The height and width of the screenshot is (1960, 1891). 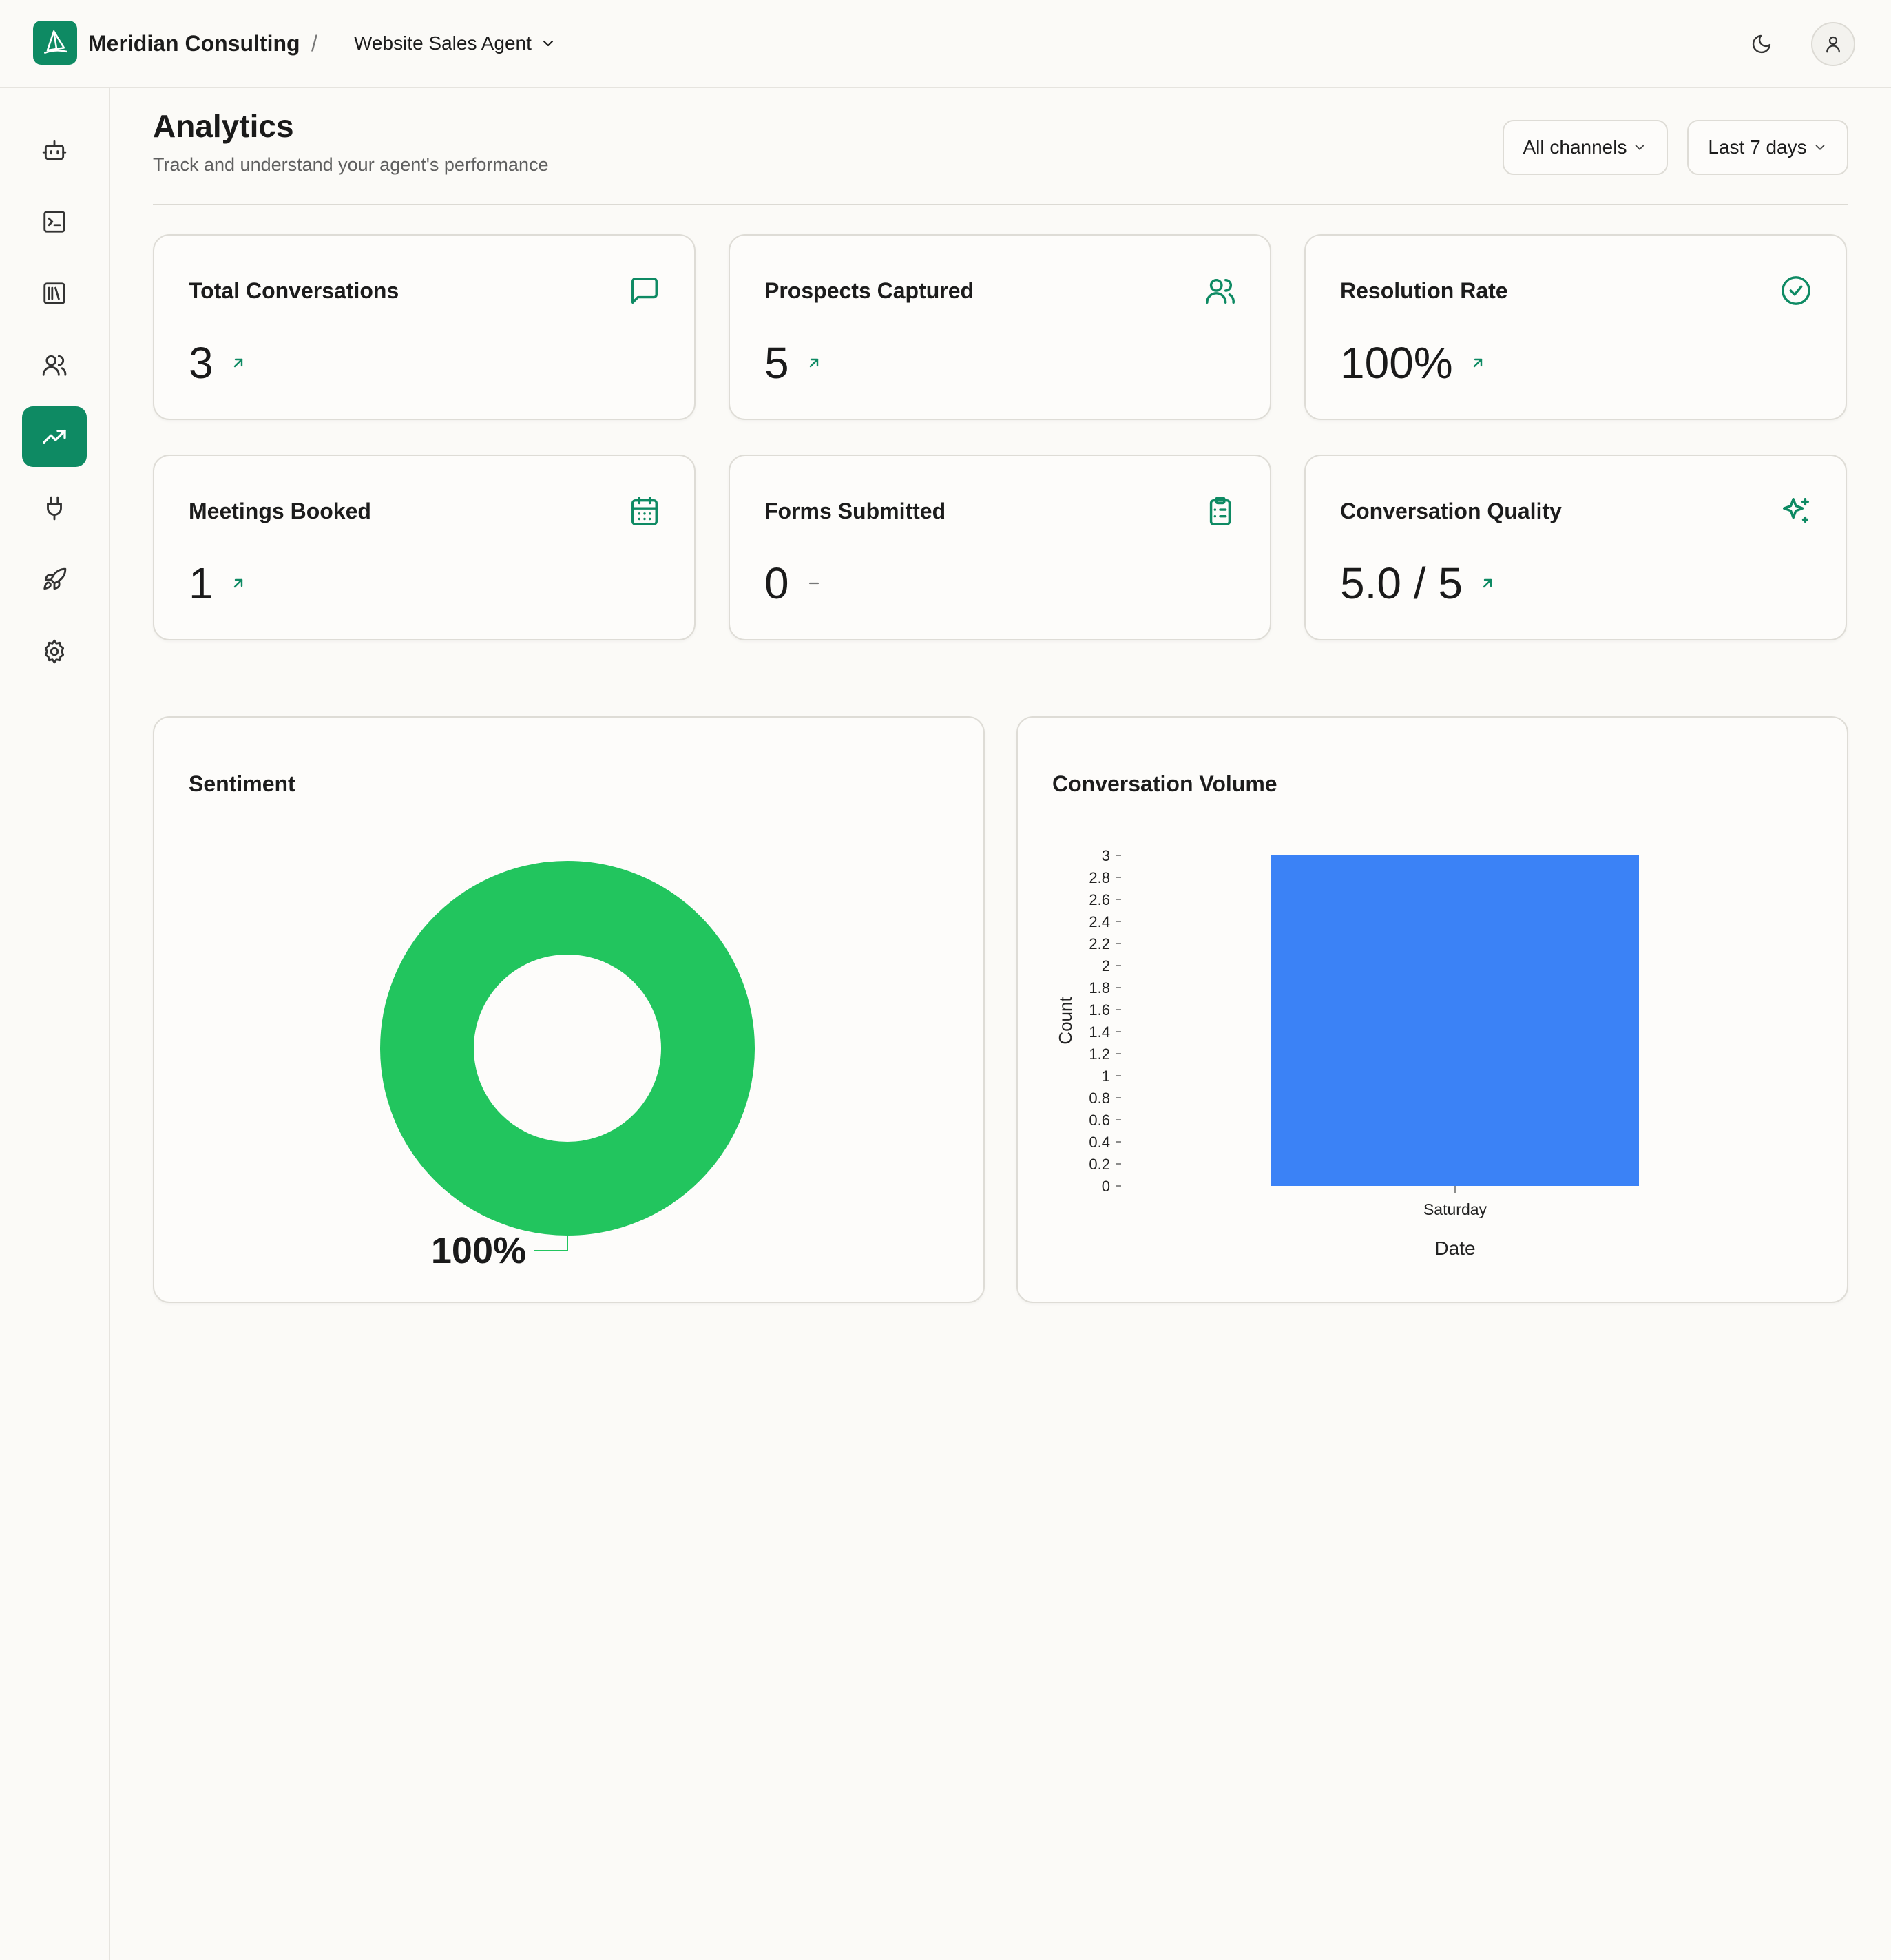 I want to click on y-tick-label: 2.4, so click(x=1099, y=921).